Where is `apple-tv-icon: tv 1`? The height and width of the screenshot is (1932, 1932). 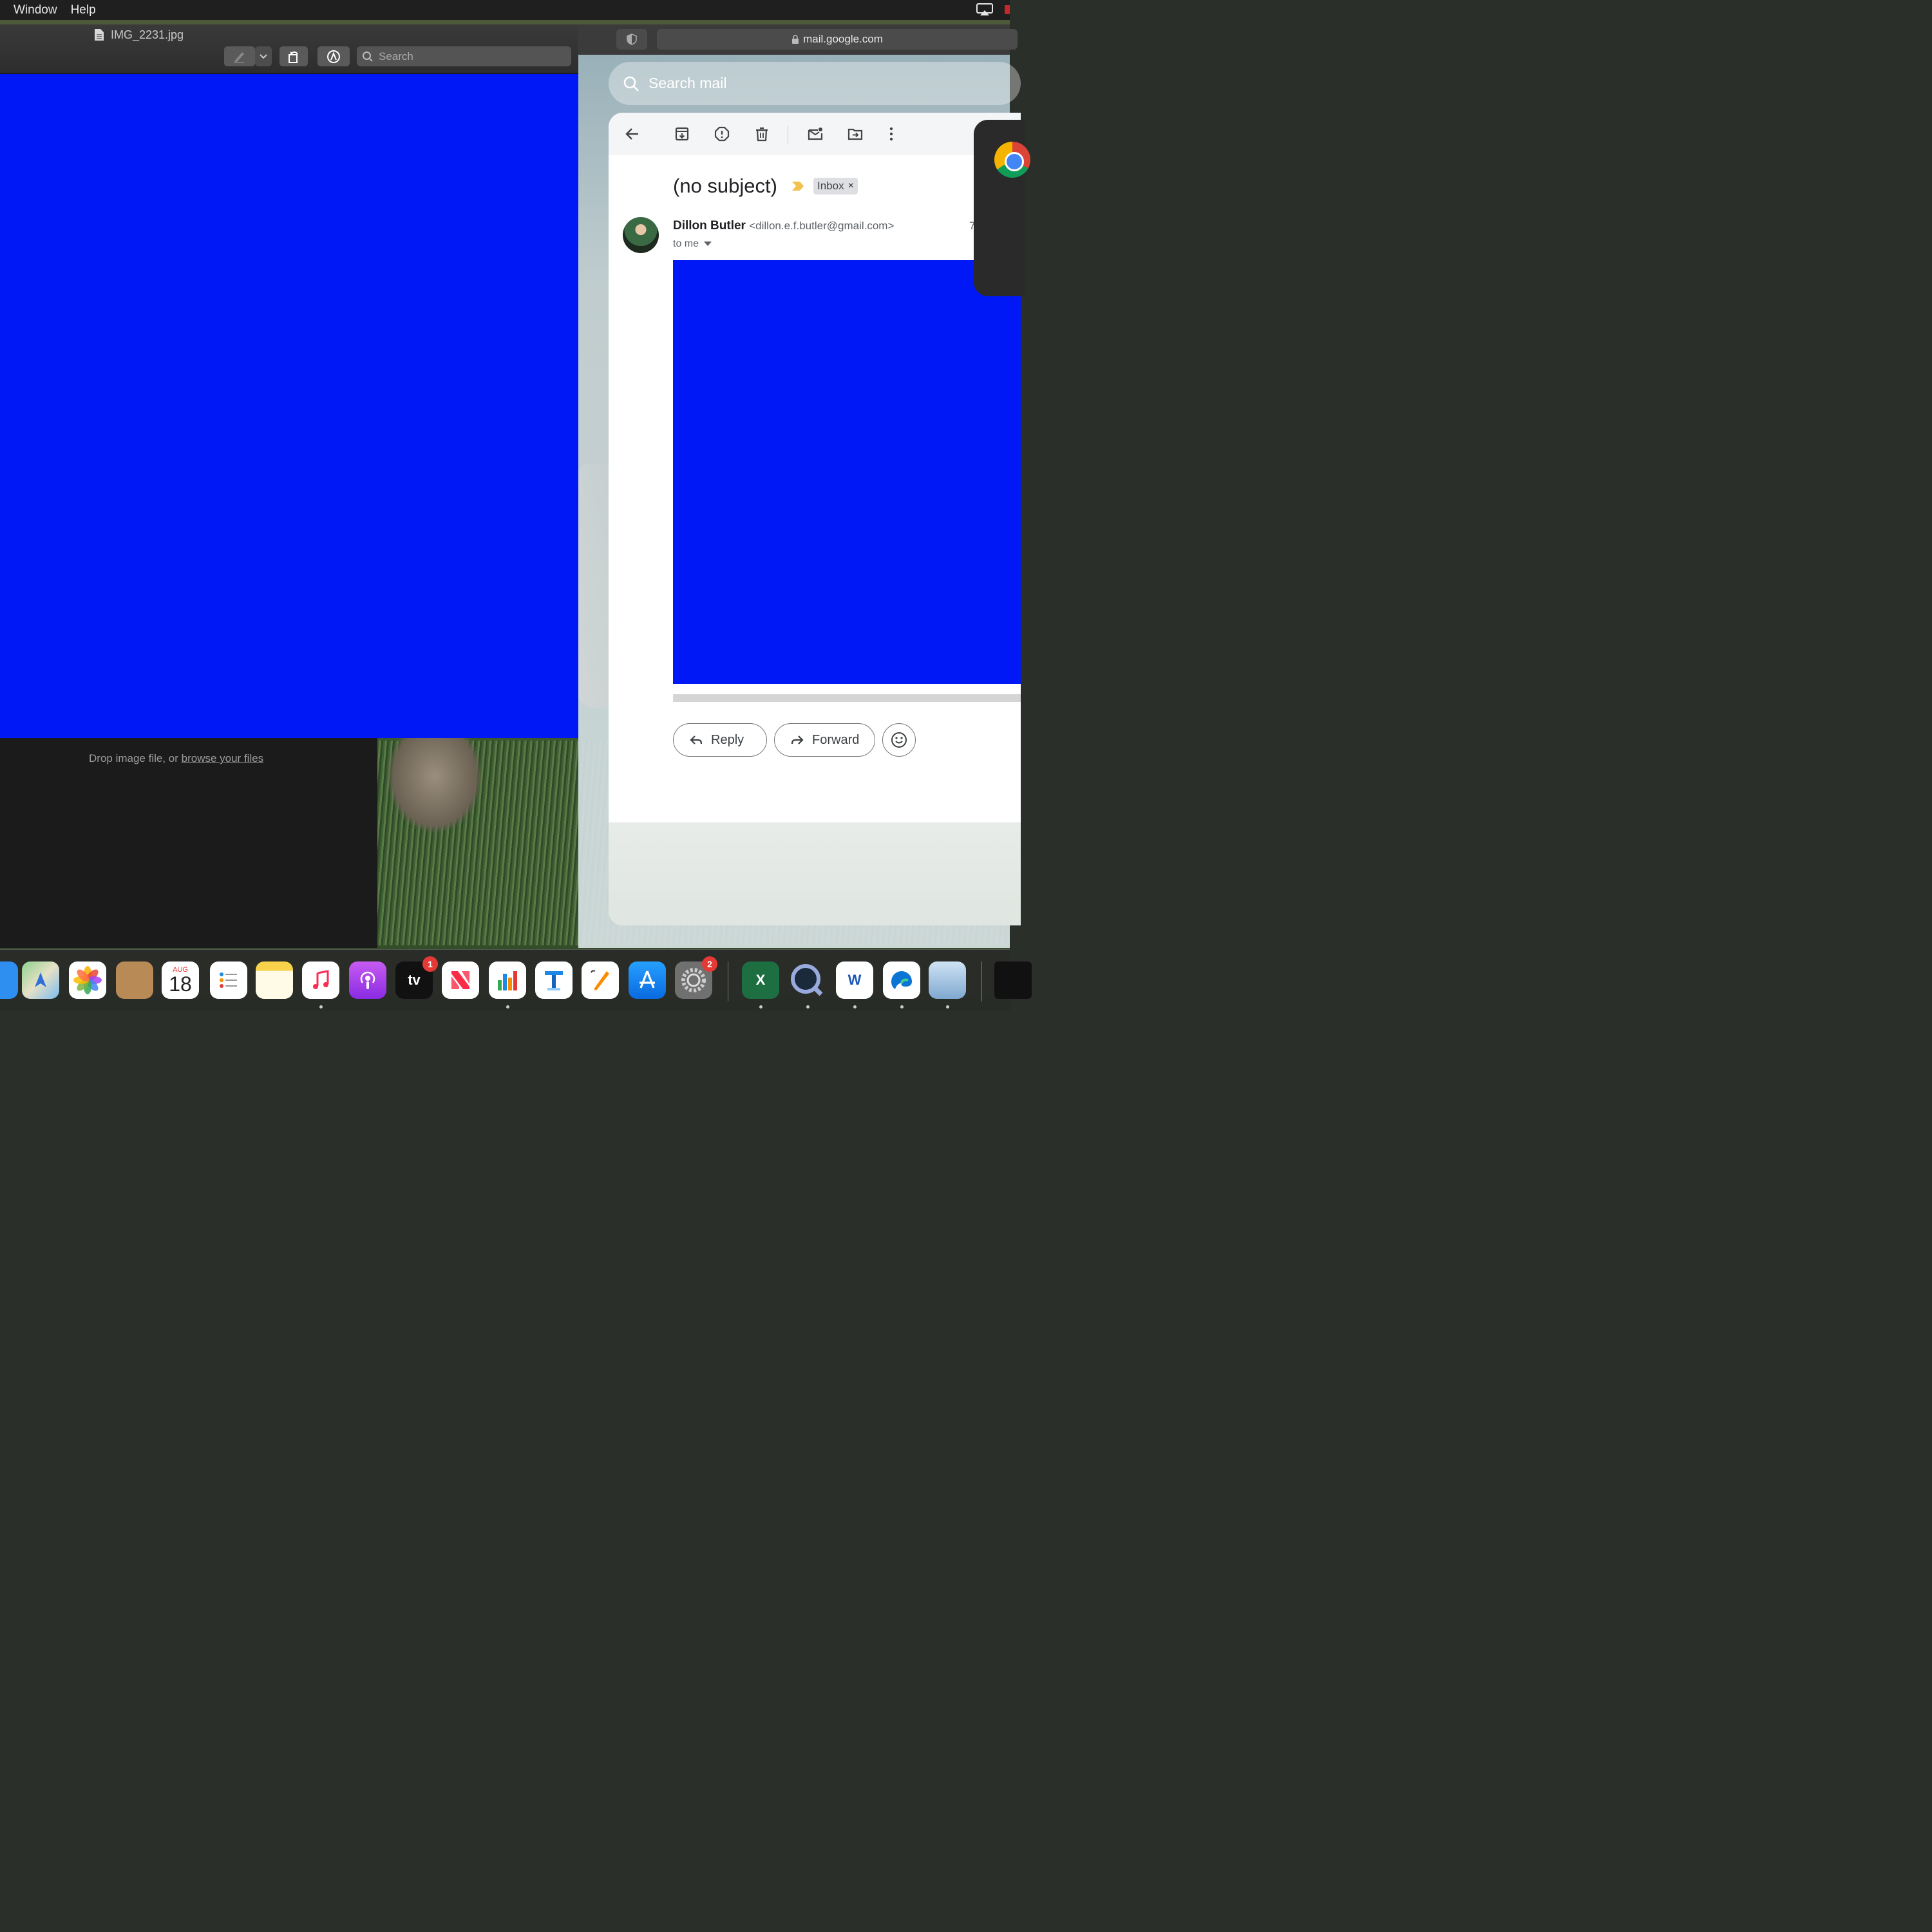 apple-tv-icon: tv 1 is located at coordinates (416, 977).